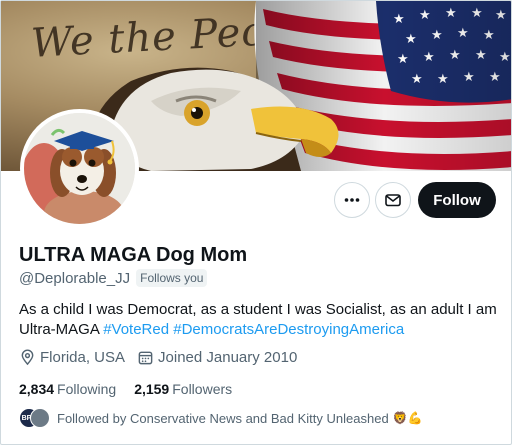  Describe the element at coordinates (288, 329) in the screenshot. I see `hashtag-link-democrats: #DemocratsAreDestroyingAmerica` at that location.